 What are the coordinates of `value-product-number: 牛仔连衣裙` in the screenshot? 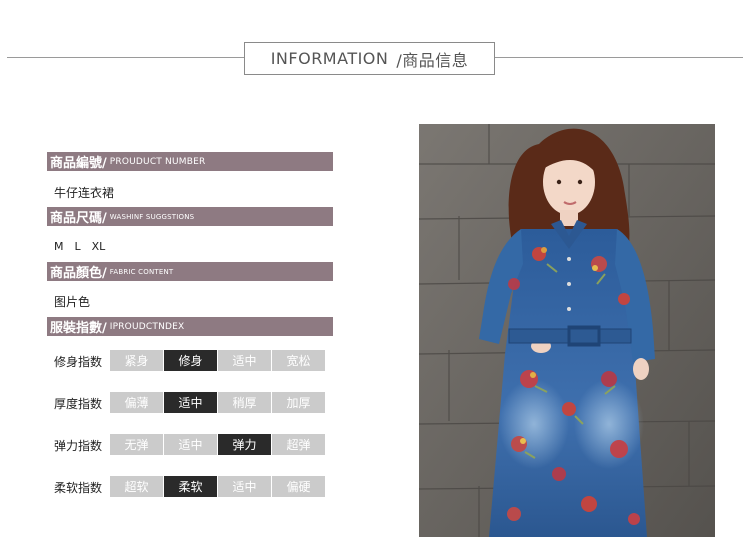 It's located at (84, 193).